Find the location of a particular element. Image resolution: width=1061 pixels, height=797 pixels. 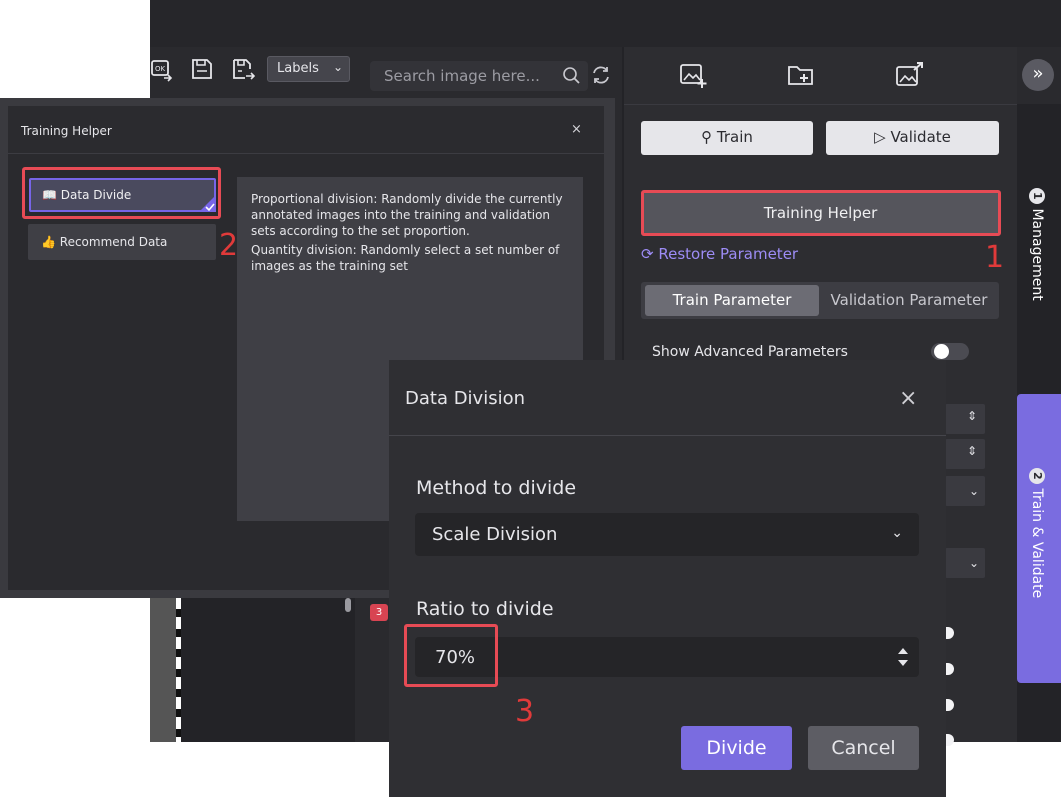

image-canvas is located at coordinates (164, 669).